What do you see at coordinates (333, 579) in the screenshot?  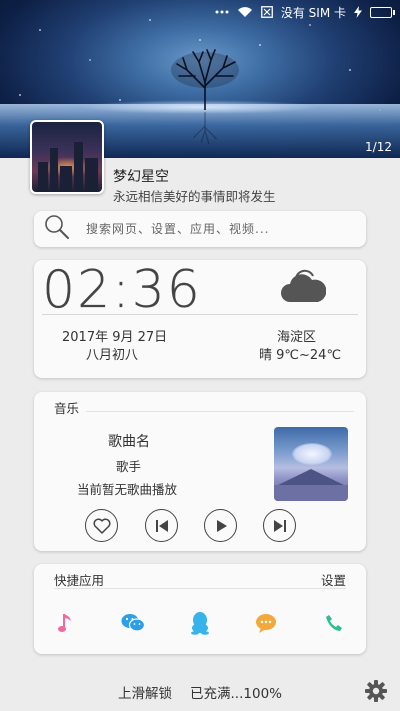 I see `quick-apps-settings-link: 设置` at bounding box center [333, 579].